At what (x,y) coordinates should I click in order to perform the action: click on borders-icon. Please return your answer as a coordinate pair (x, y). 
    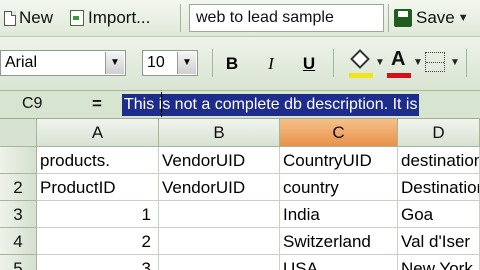
    Looking at the image, I should click on (435, 62).